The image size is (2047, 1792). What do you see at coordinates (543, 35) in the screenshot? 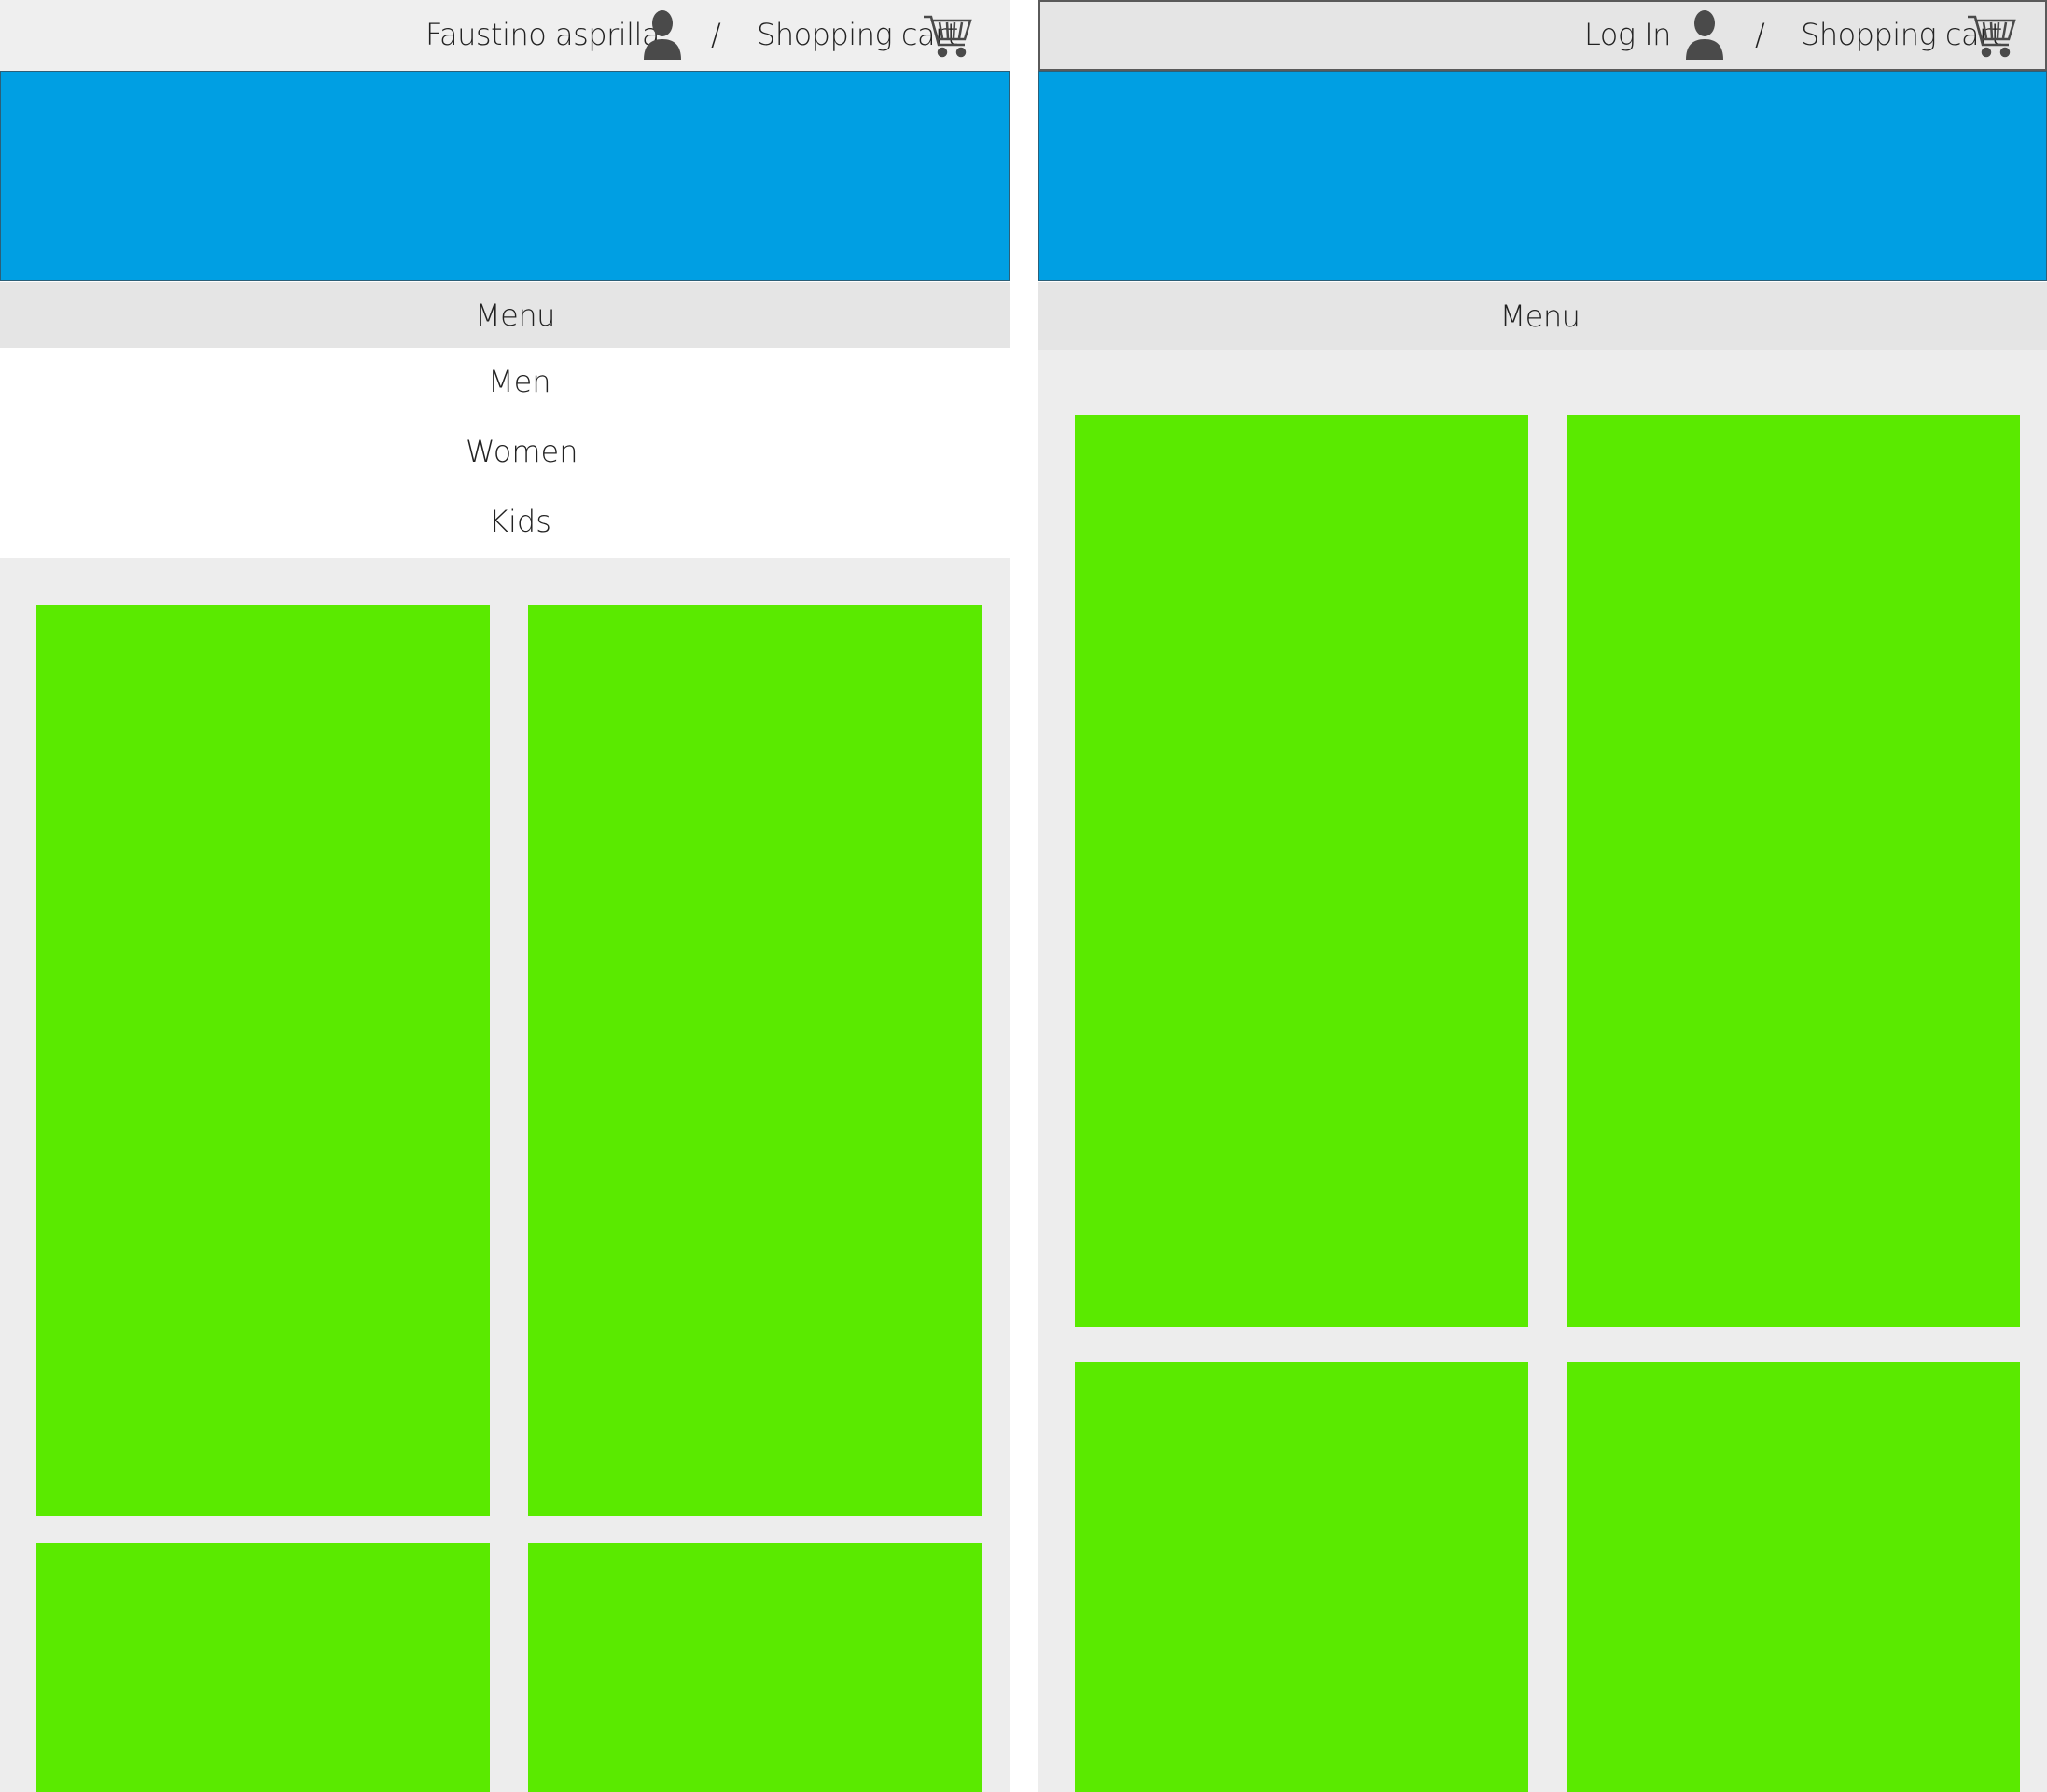
I see `user-name-link: Faustino asprilla` at bounding box center [543, 35].